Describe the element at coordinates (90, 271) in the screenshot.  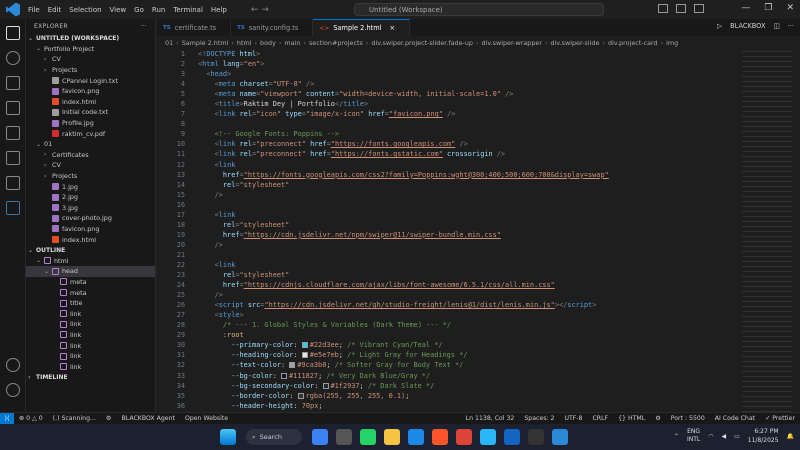
I see `outline-item: ⌄ head` at that location.